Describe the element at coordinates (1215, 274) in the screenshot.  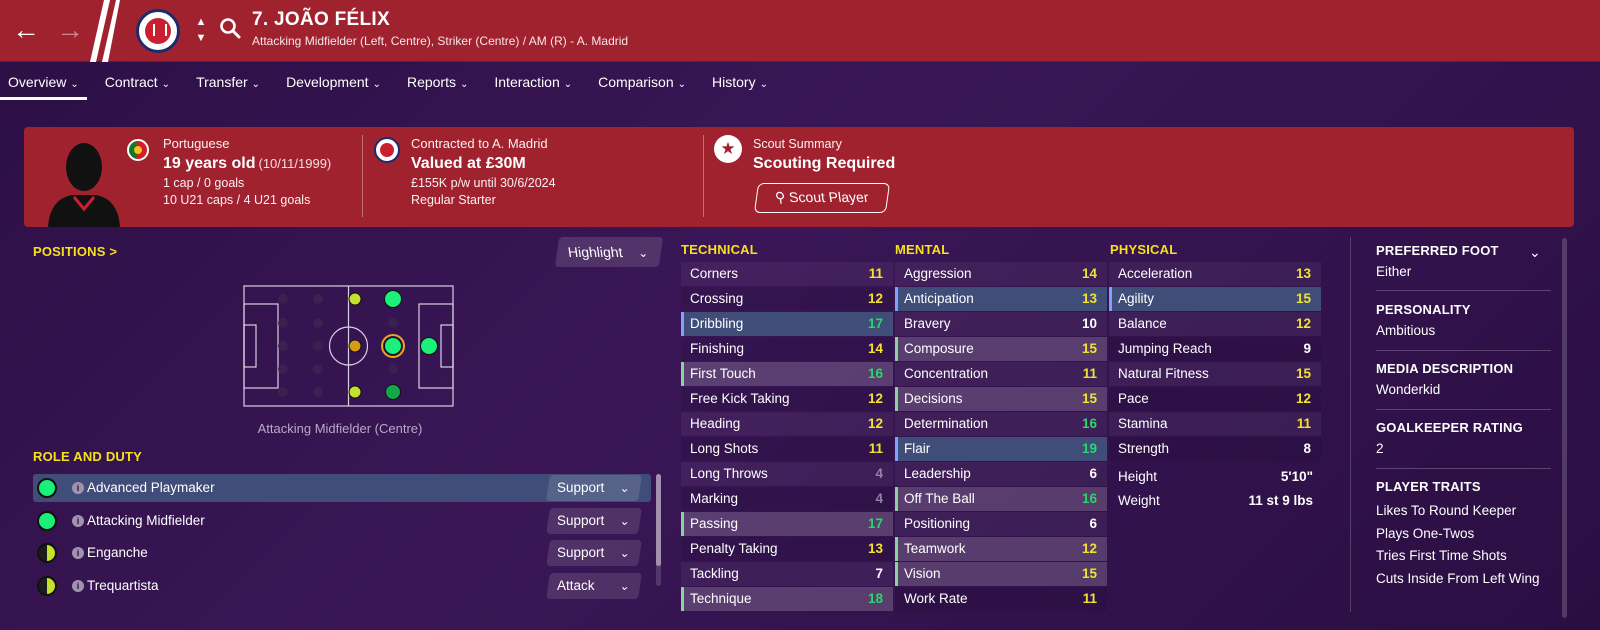
I see `attribute-row: Acceleration 13` at that location.